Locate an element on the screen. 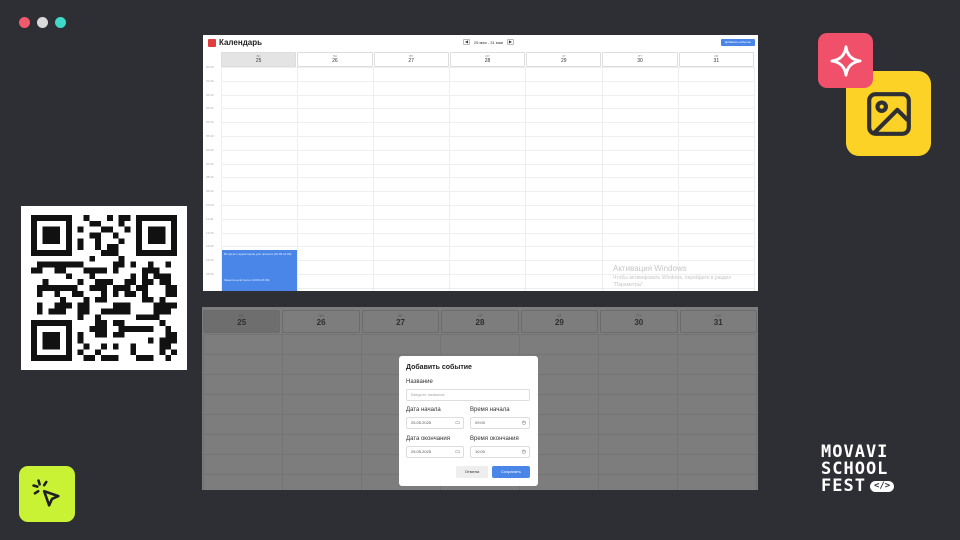 The image size is (960, 540). day-header: СР 28 is located at coordinates (487, 59).